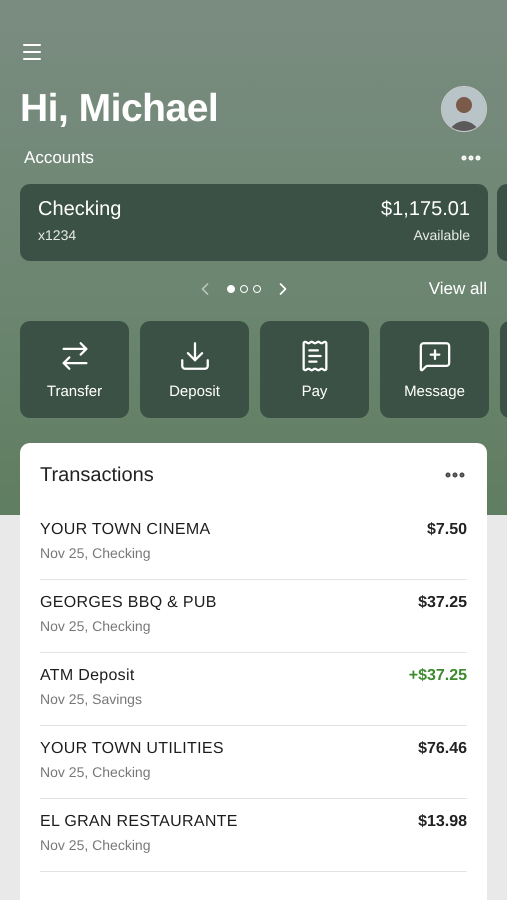 The width and height of the screenshot is (507, 900). I want to click on transaction-amount: +$37.25, so click(437, 676).